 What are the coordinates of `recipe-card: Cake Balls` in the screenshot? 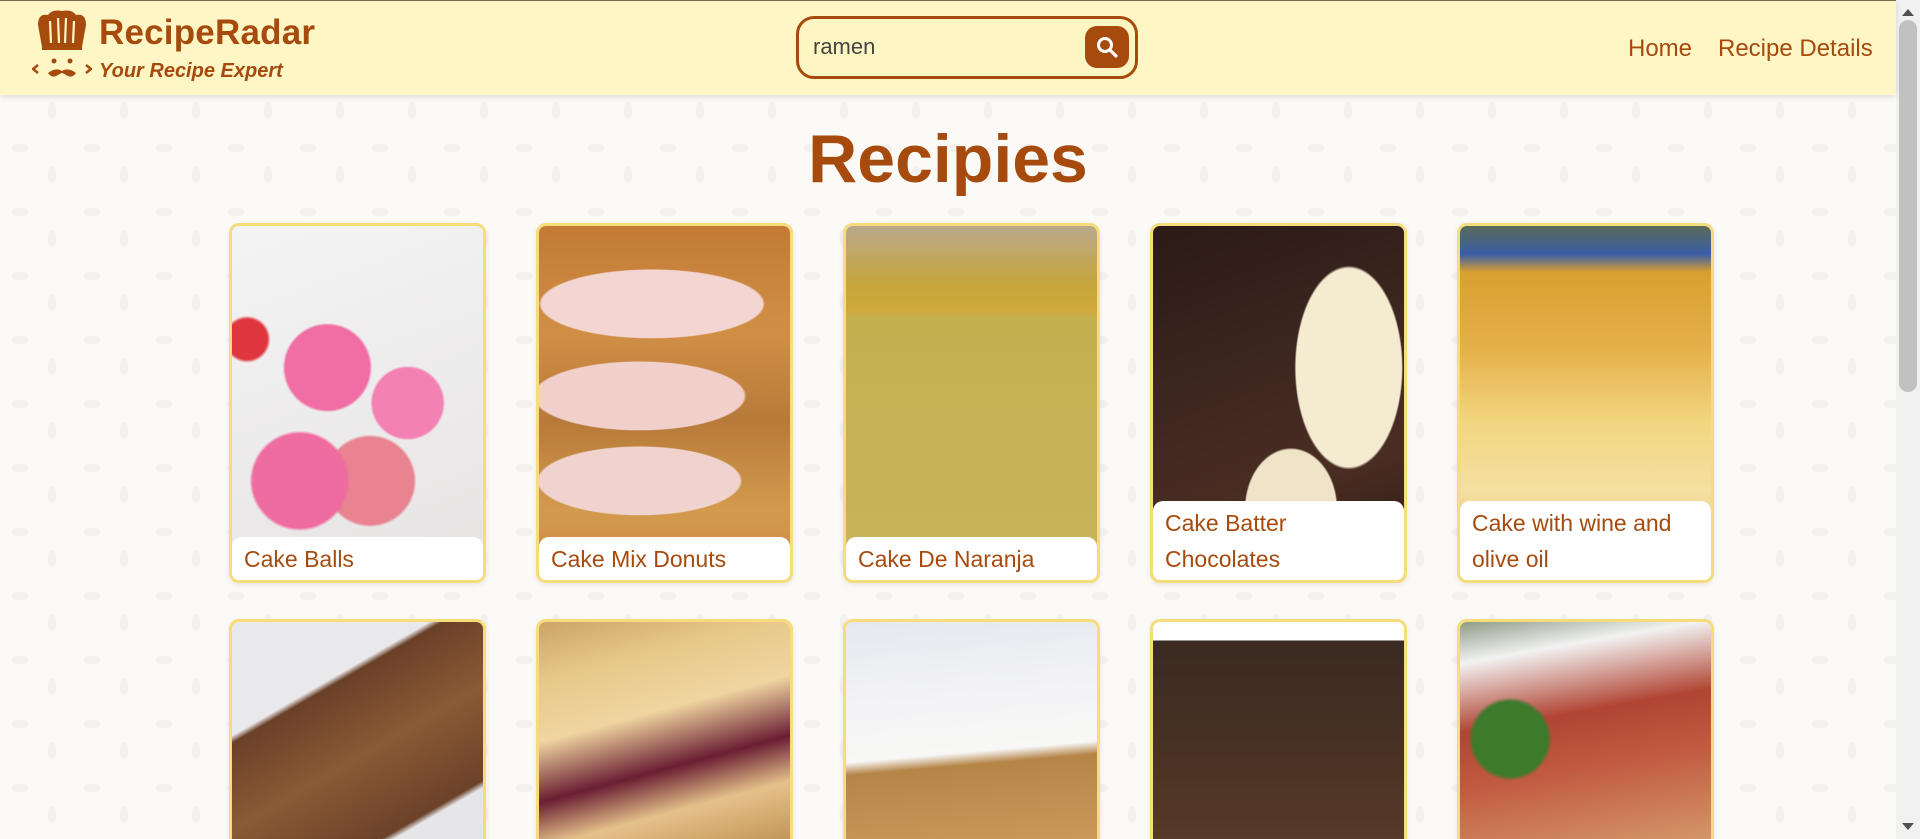 It's located at (357, 403).